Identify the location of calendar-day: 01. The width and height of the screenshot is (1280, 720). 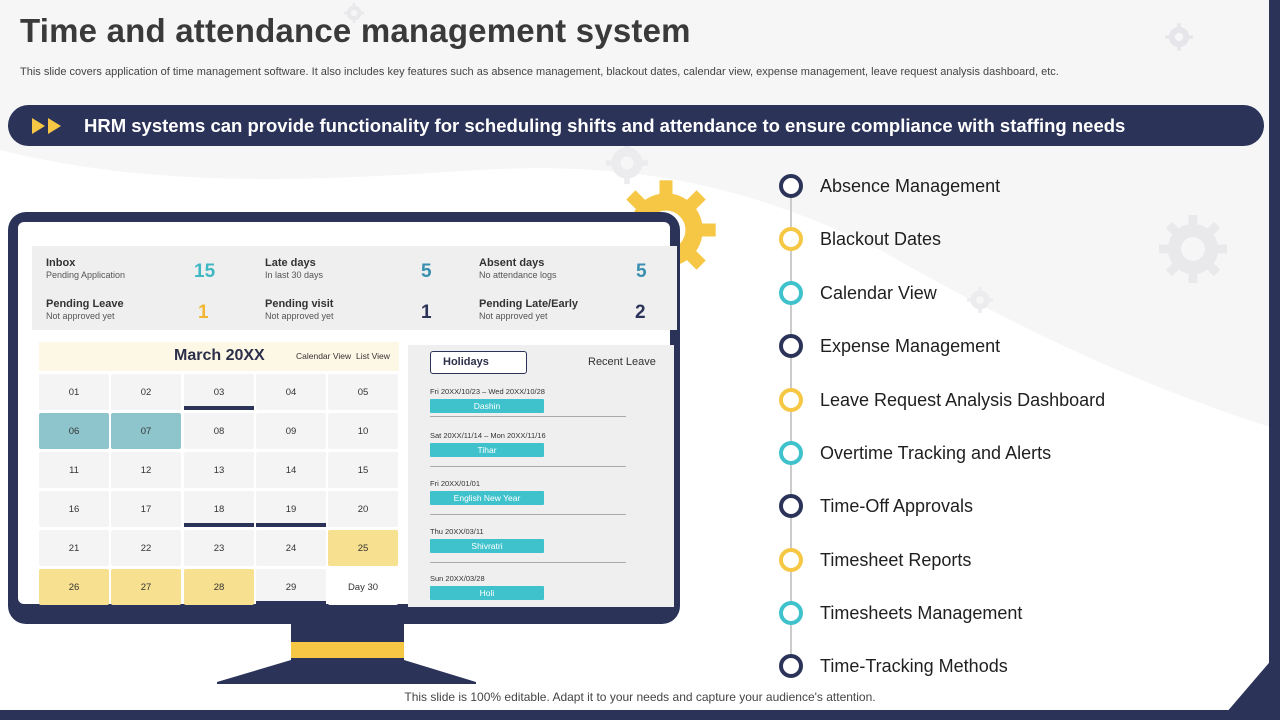
(74, 392).